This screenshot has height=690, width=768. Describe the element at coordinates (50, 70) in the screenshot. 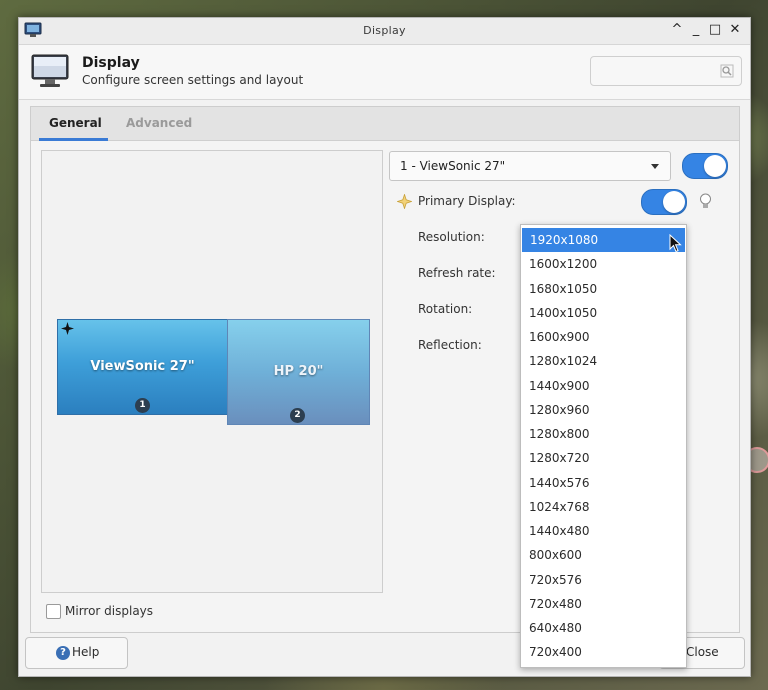

I see `display-icon` at that location.